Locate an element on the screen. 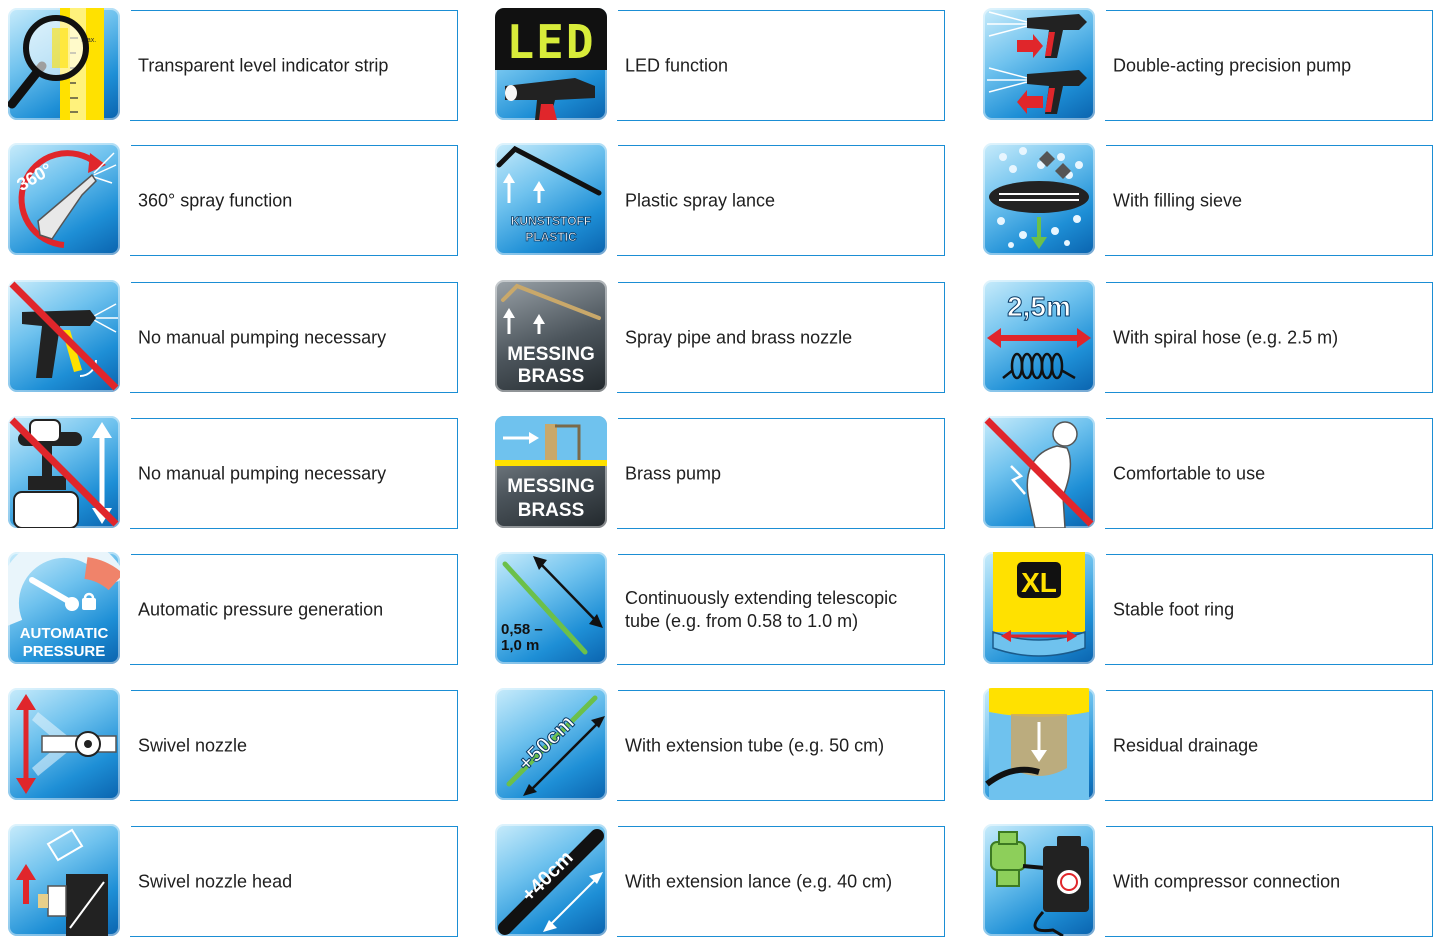 The width and height of the screenshot is (1446, 937). plus-50cm-text: +50cm is located at coordinates (546, 743).